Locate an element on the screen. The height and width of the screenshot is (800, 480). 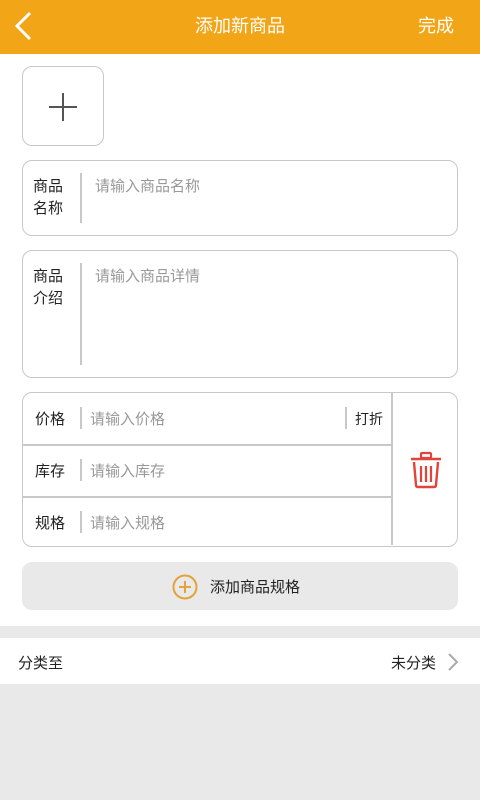
plus-circle-icon is located at coordinates (185, 587).